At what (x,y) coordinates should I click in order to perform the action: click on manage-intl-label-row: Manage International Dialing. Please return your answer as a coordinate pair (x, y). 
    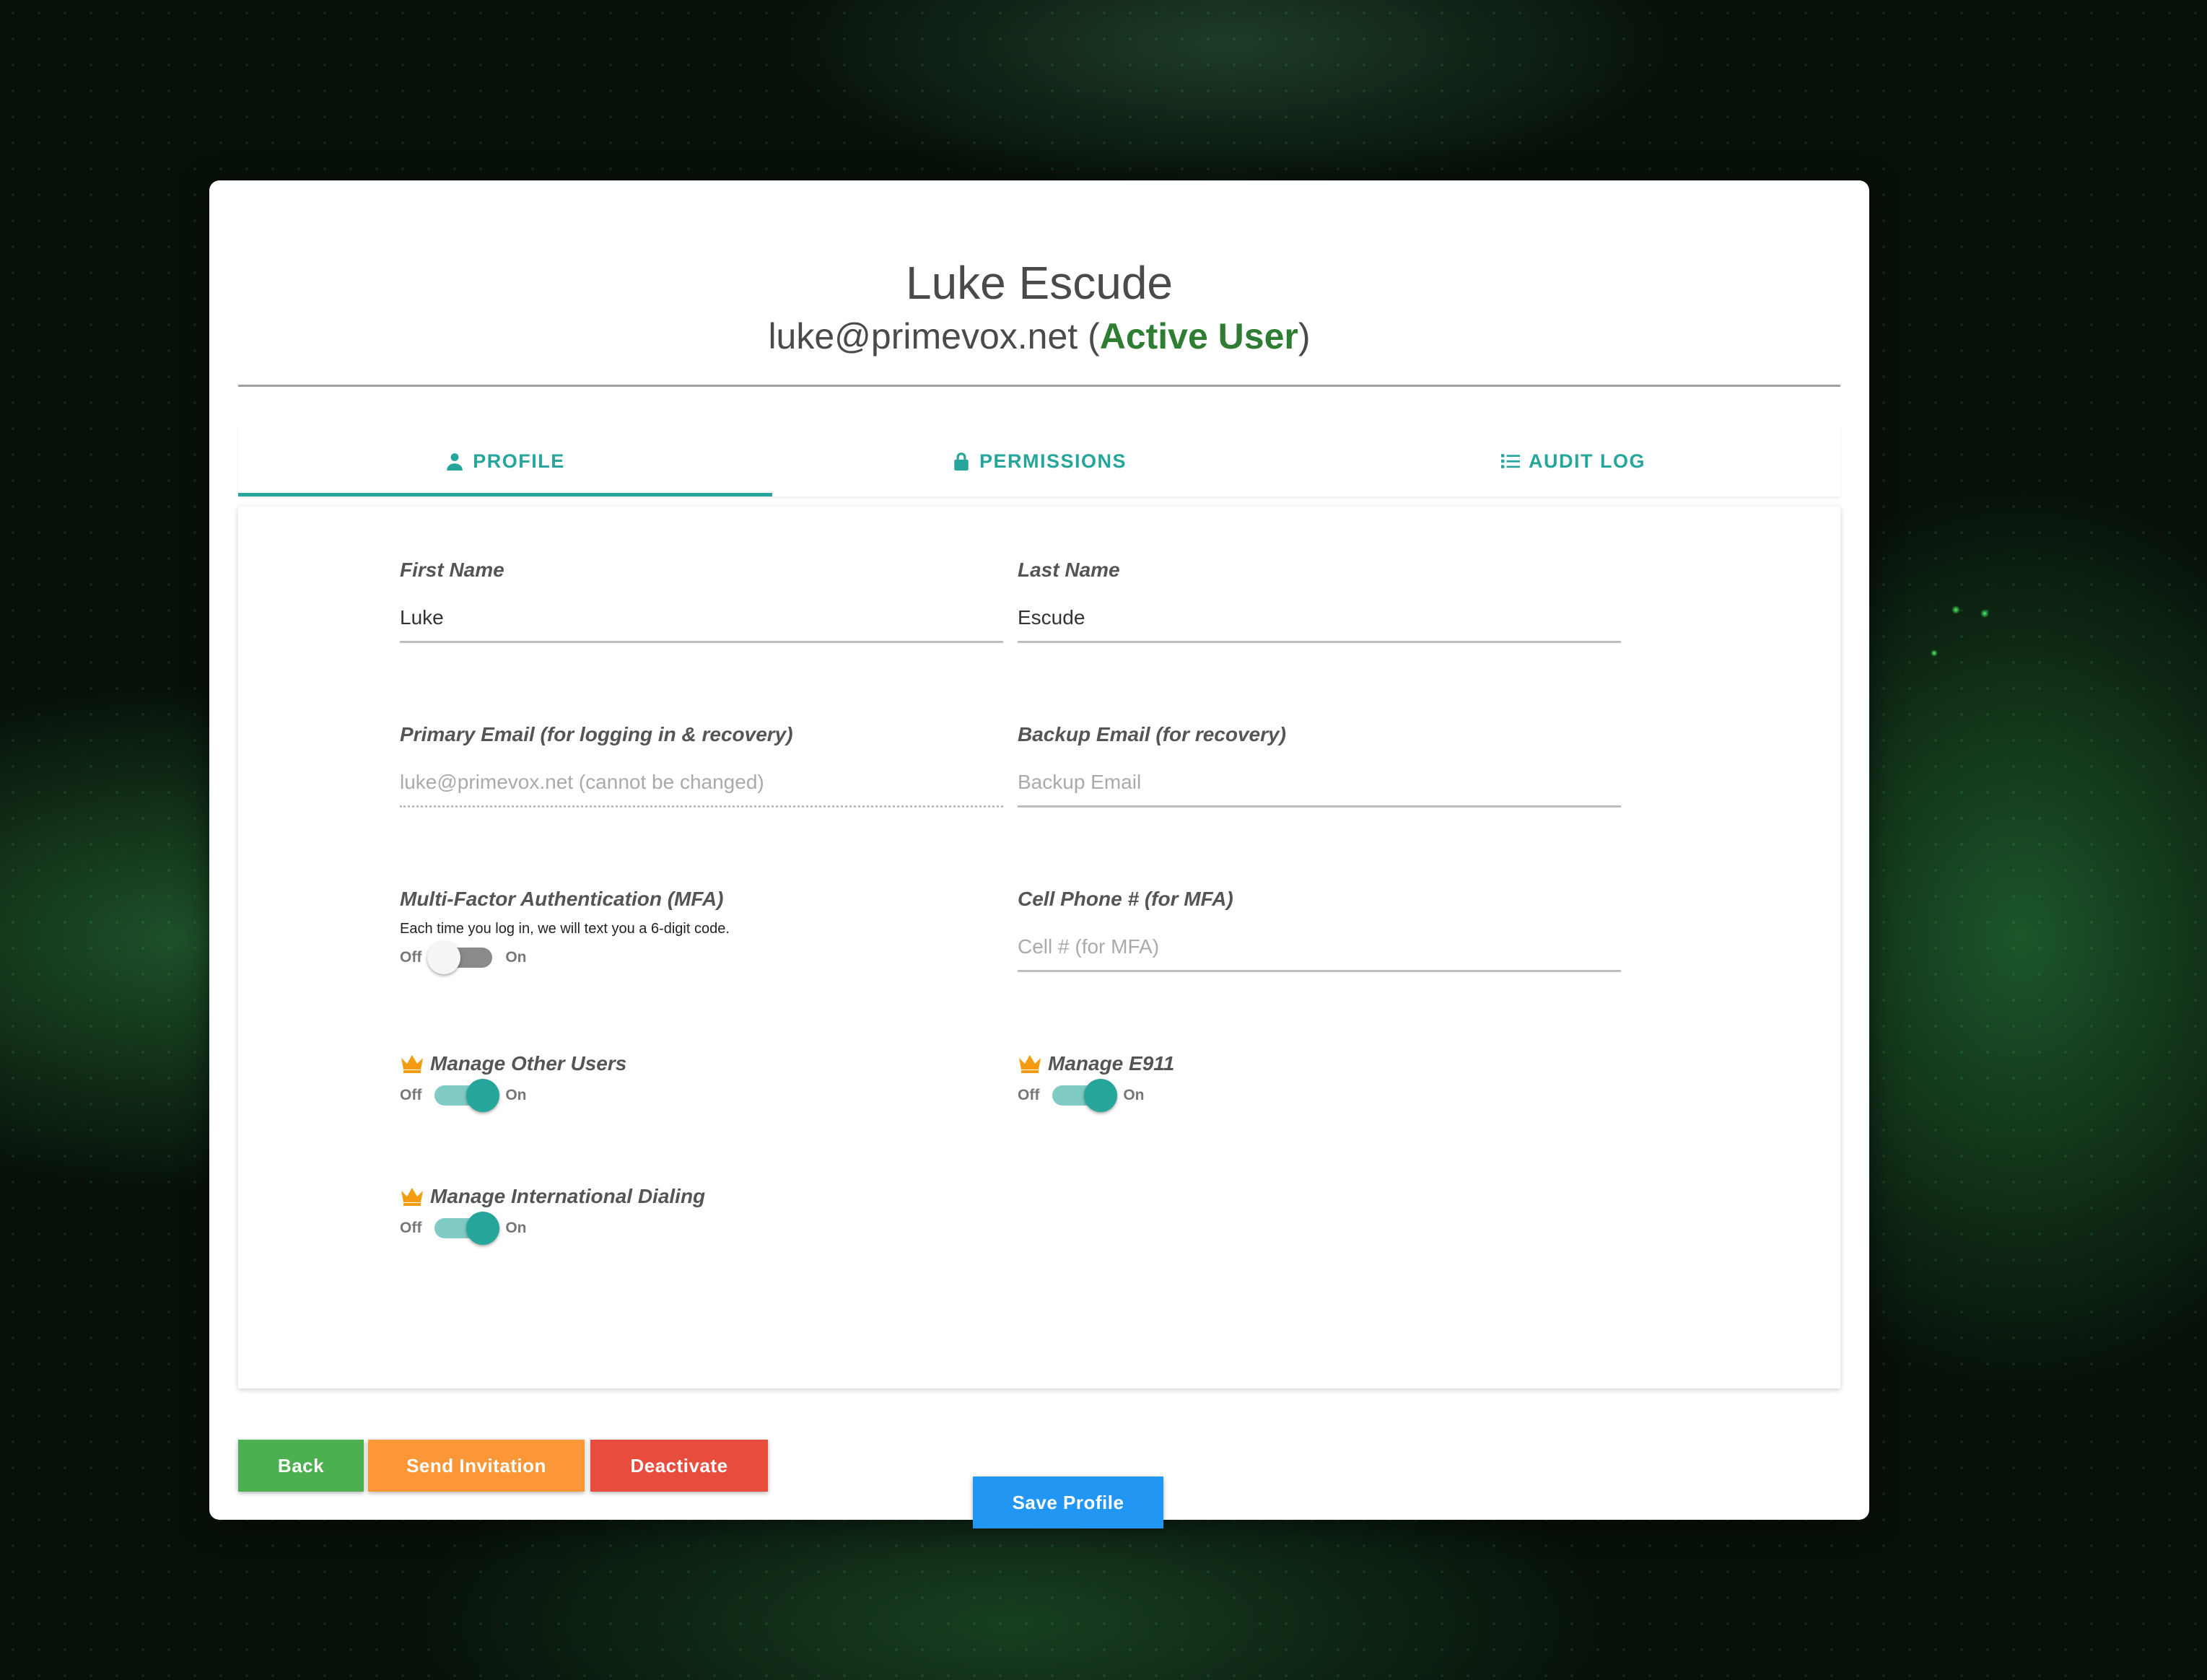
    Looking at the image, I should click on (701, 1196).